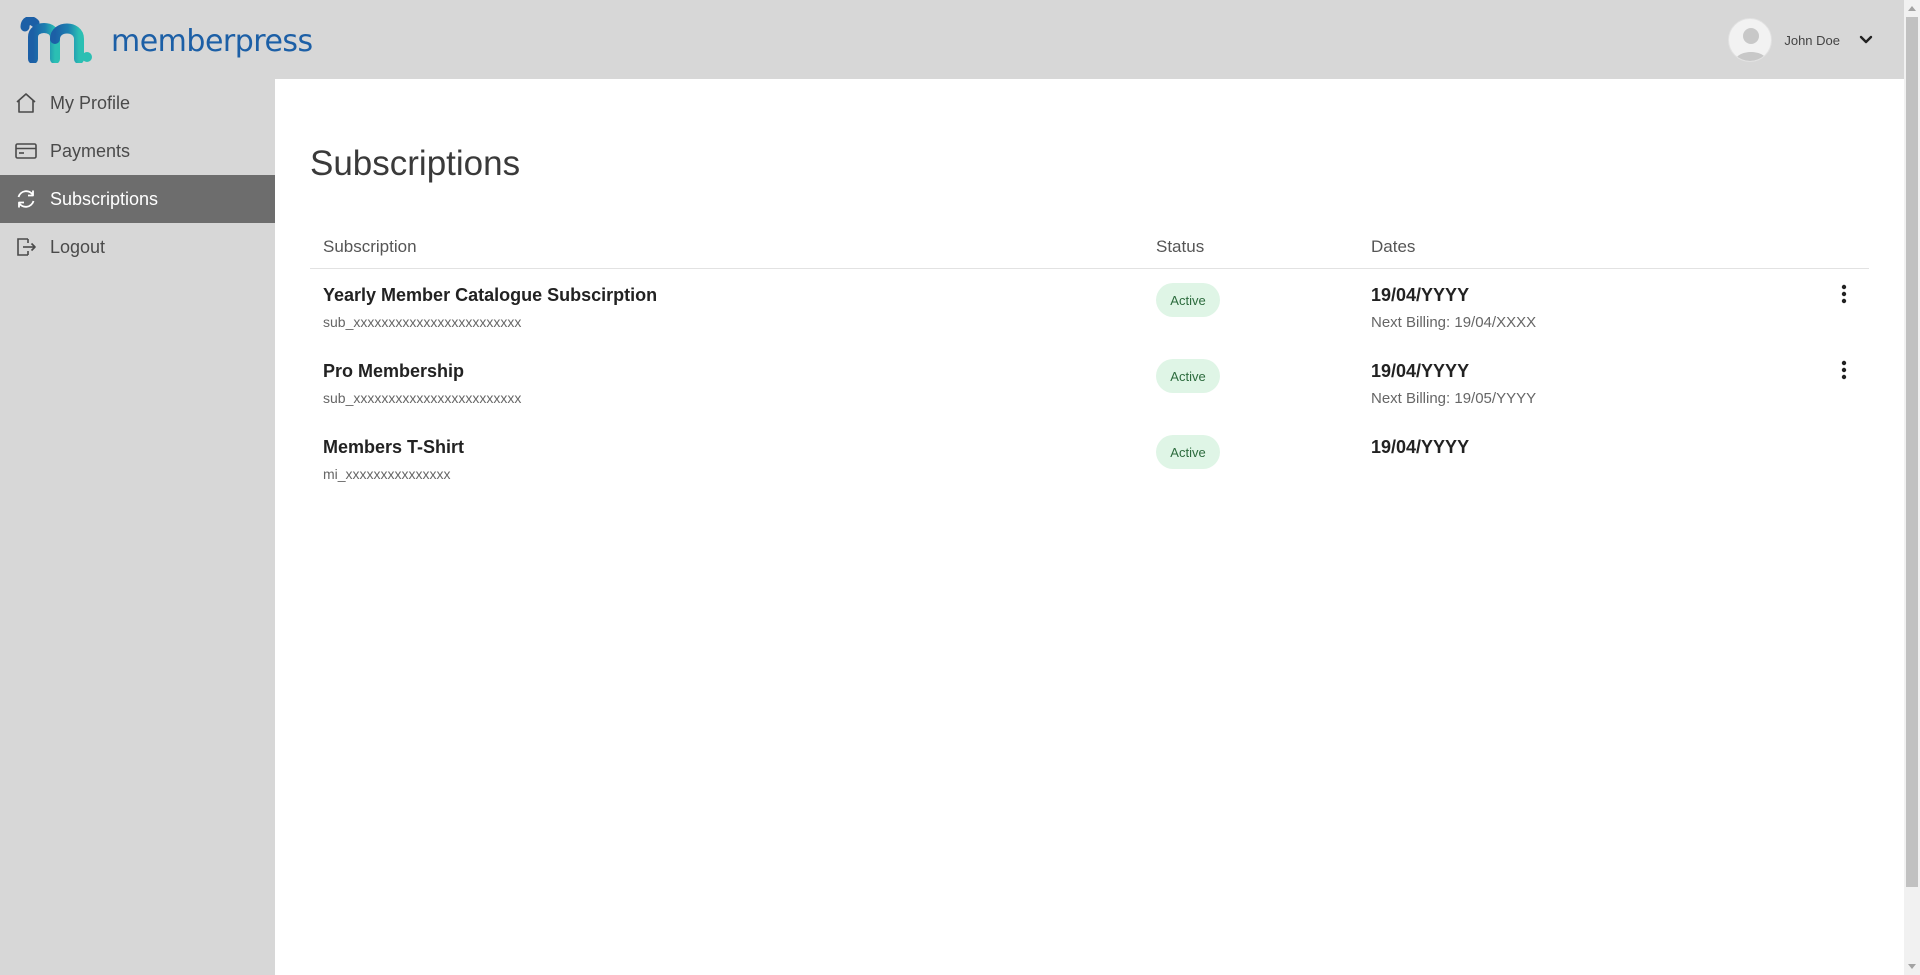 The height and width of the screenshot is (975, 1920). I want to click on vertical-scrollbar, so click(1912, 487).